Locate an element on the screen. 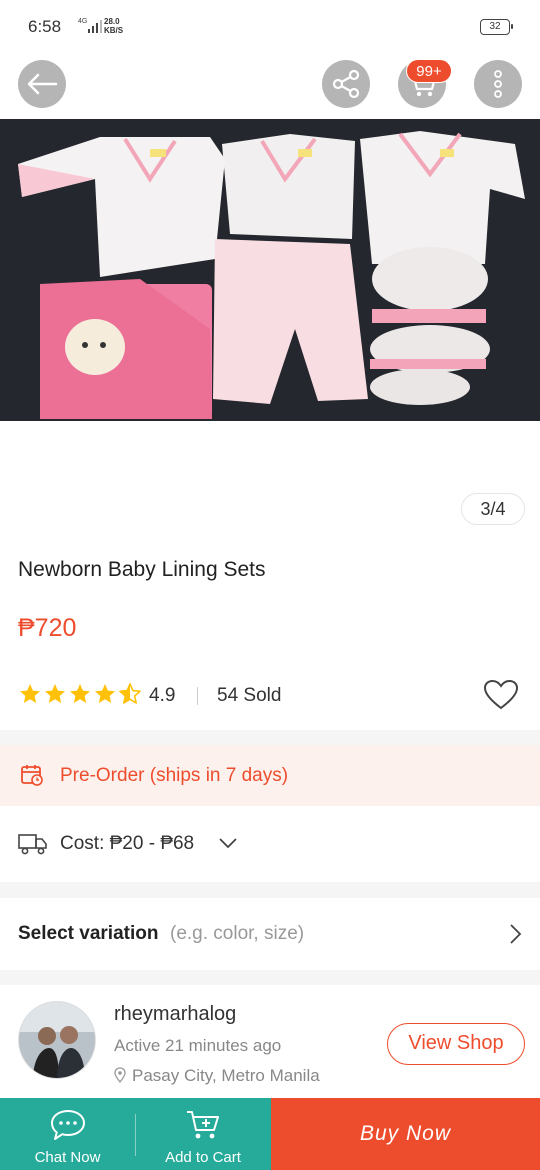 The image size is (540, 1170). rating-stars is located at coordinates (80, 695).